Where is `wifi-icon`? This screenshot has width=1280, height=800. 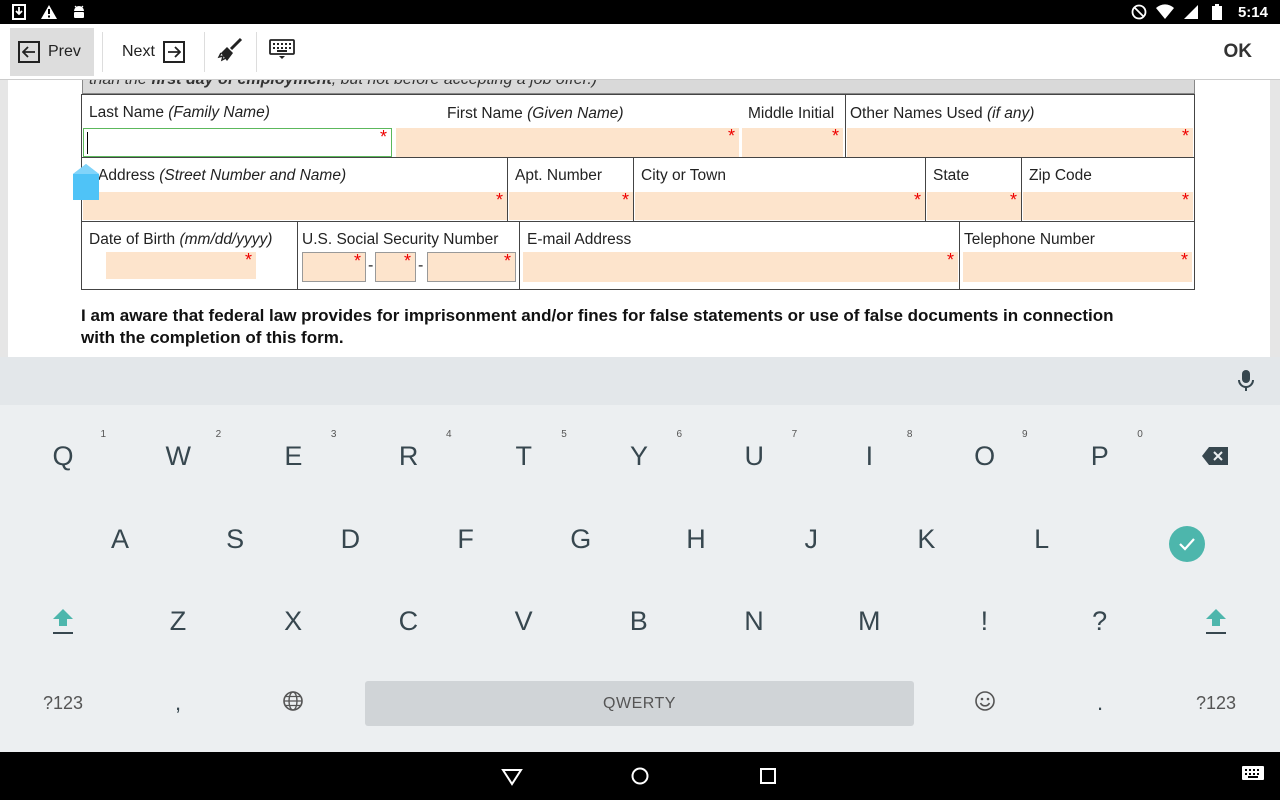 wifi-icon is located at coordinates (1164, 12).